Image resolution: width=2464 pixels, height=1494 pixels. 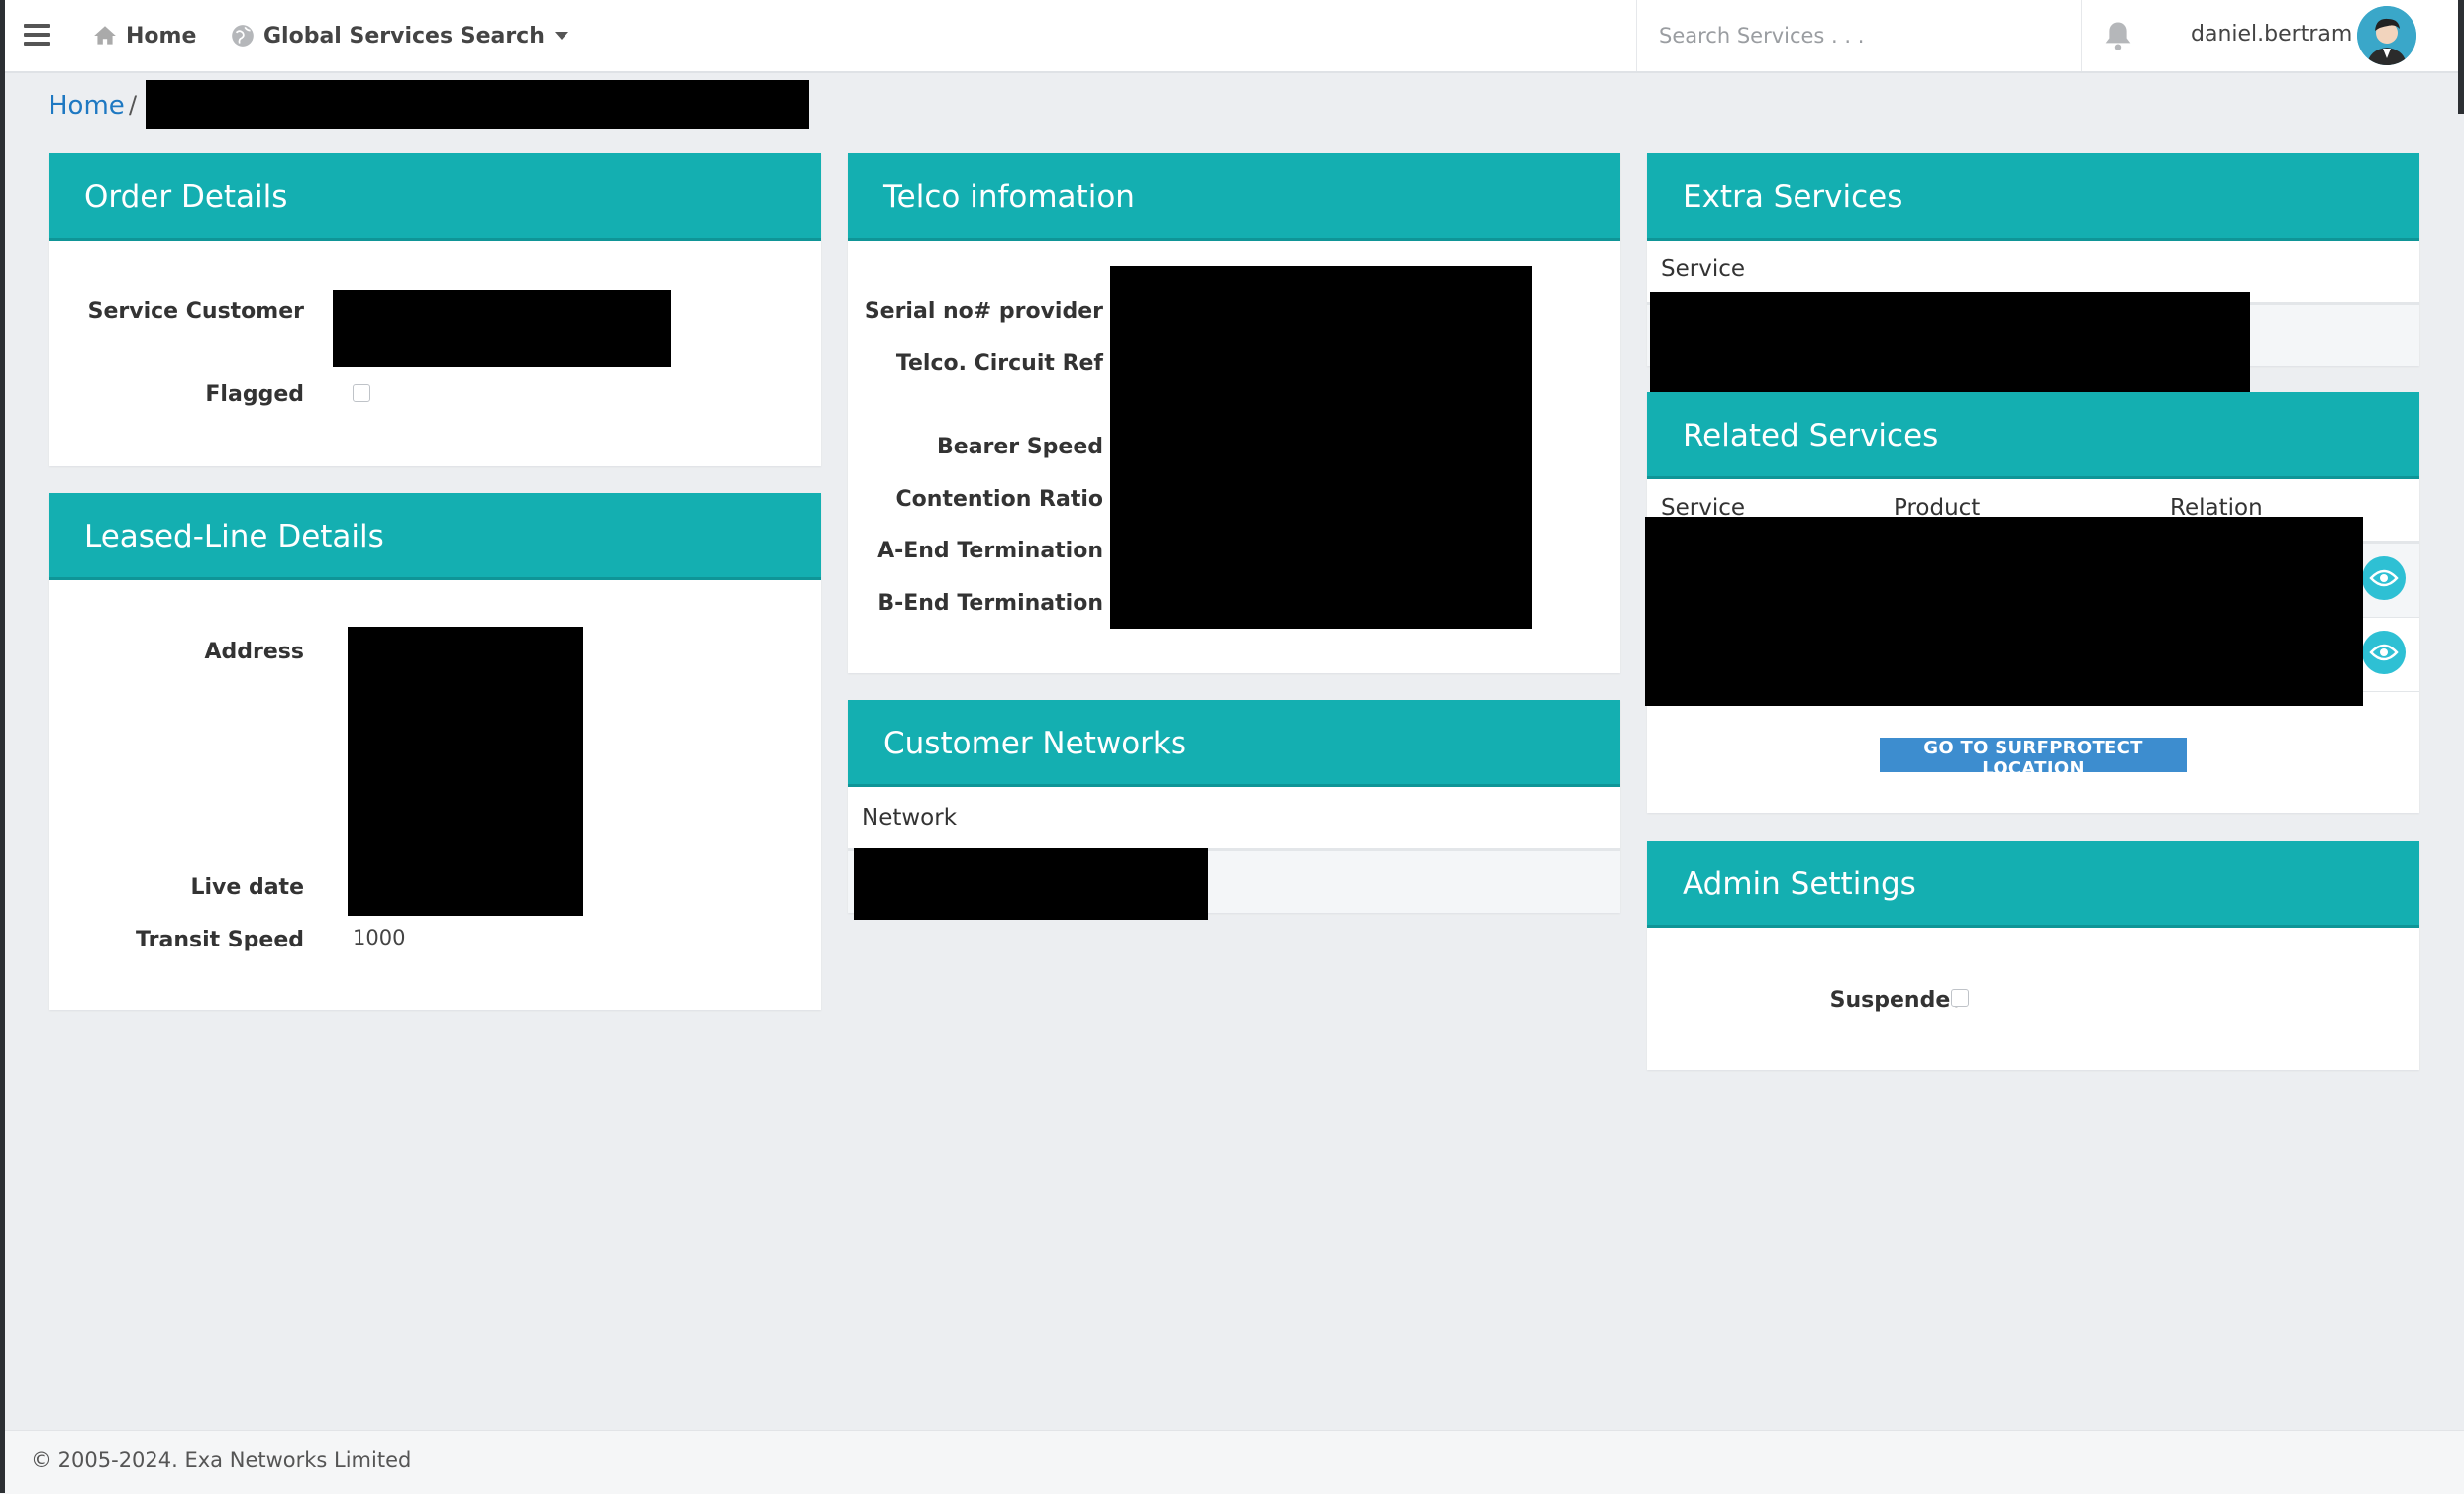 What do you see at coordinates (254, 652) in the screenshot?
I see `address-label: Address` at bounding box center [254, 652].